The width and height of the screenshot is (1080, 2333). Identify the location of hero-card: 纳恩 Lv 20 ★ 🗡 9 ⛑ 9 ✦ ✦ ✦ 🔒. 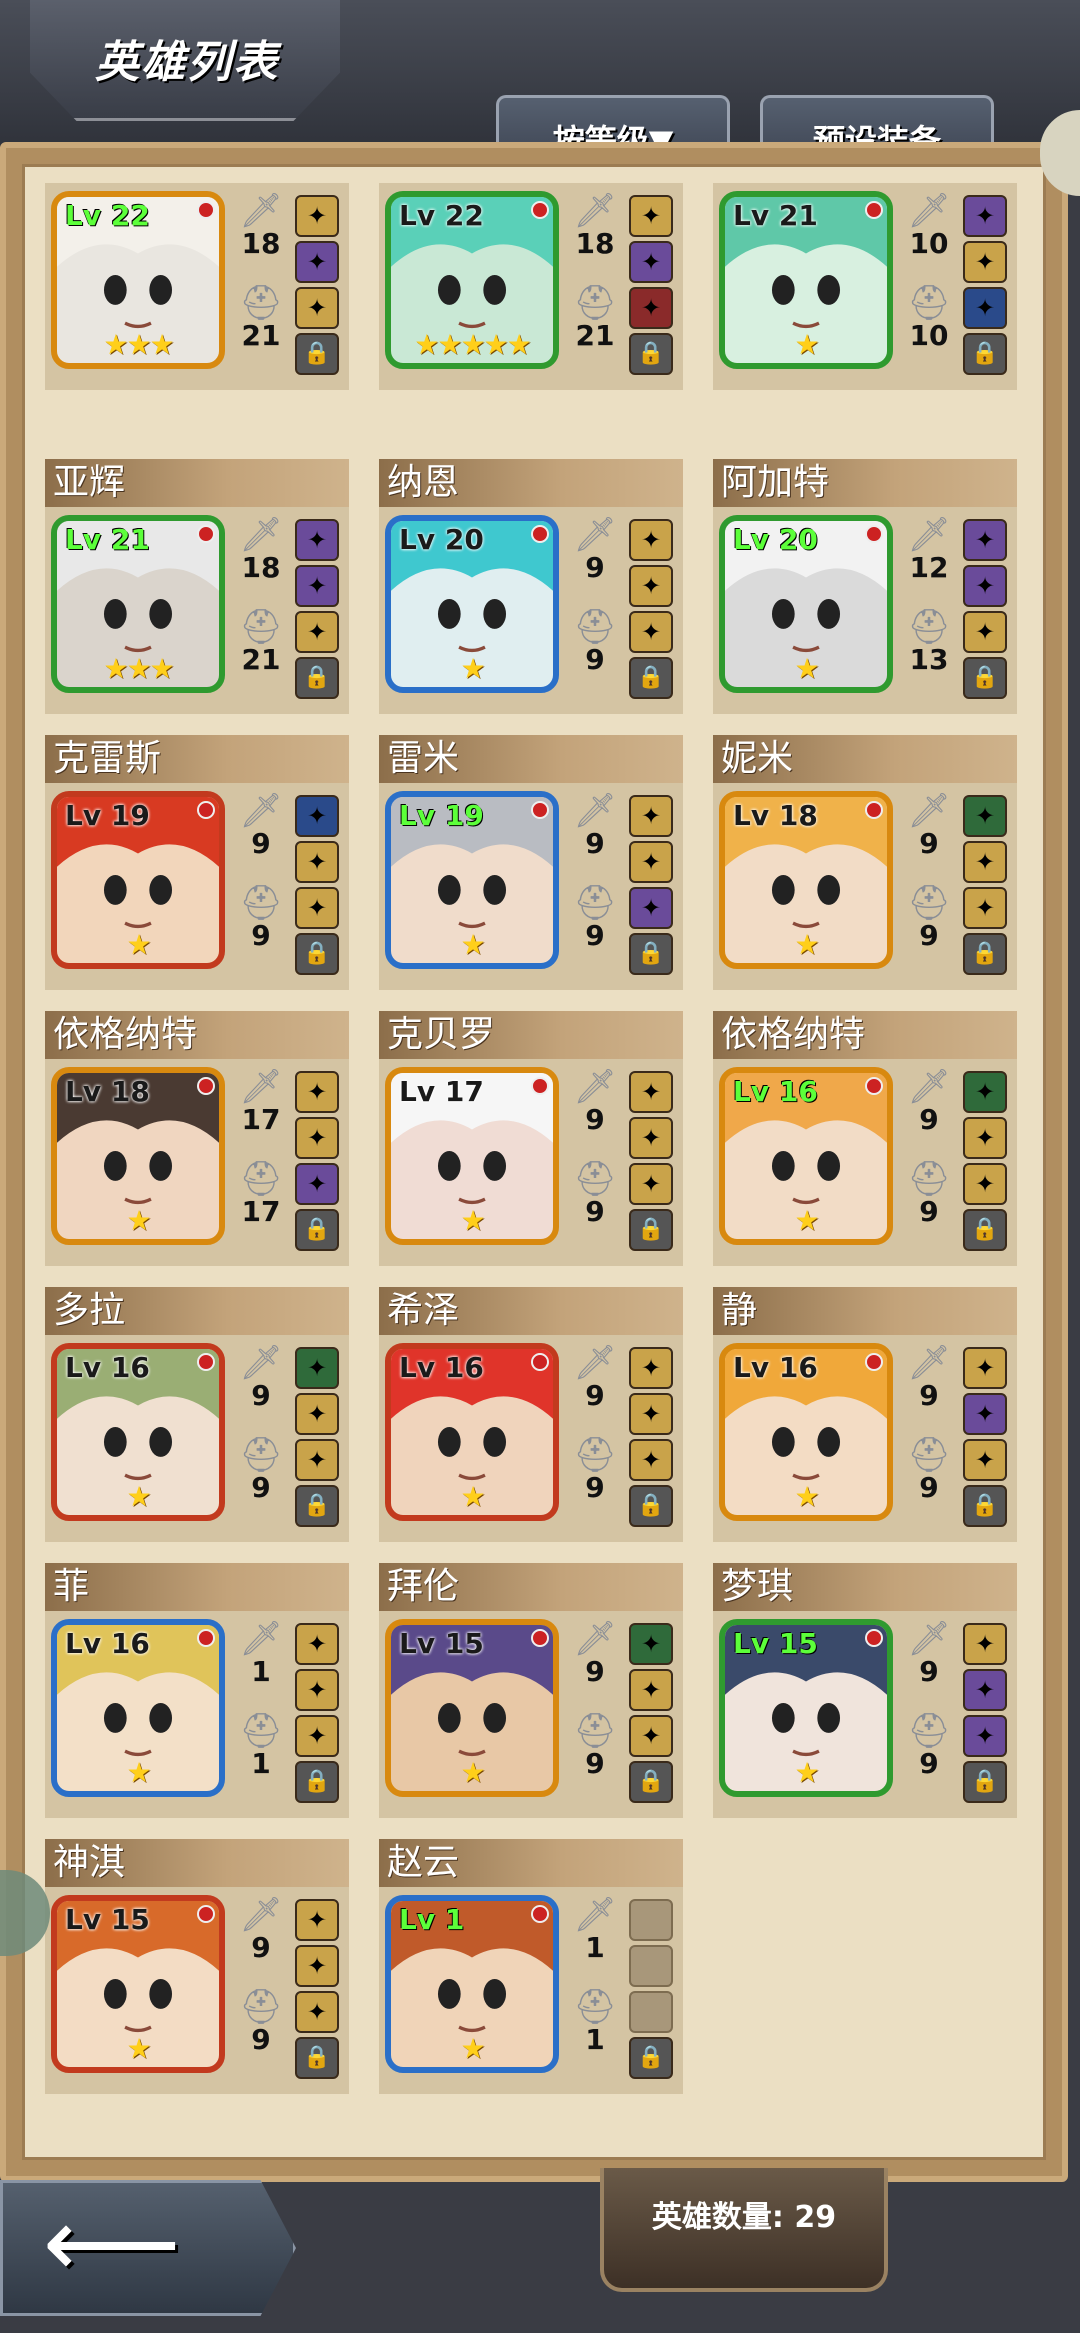
(531, 586).